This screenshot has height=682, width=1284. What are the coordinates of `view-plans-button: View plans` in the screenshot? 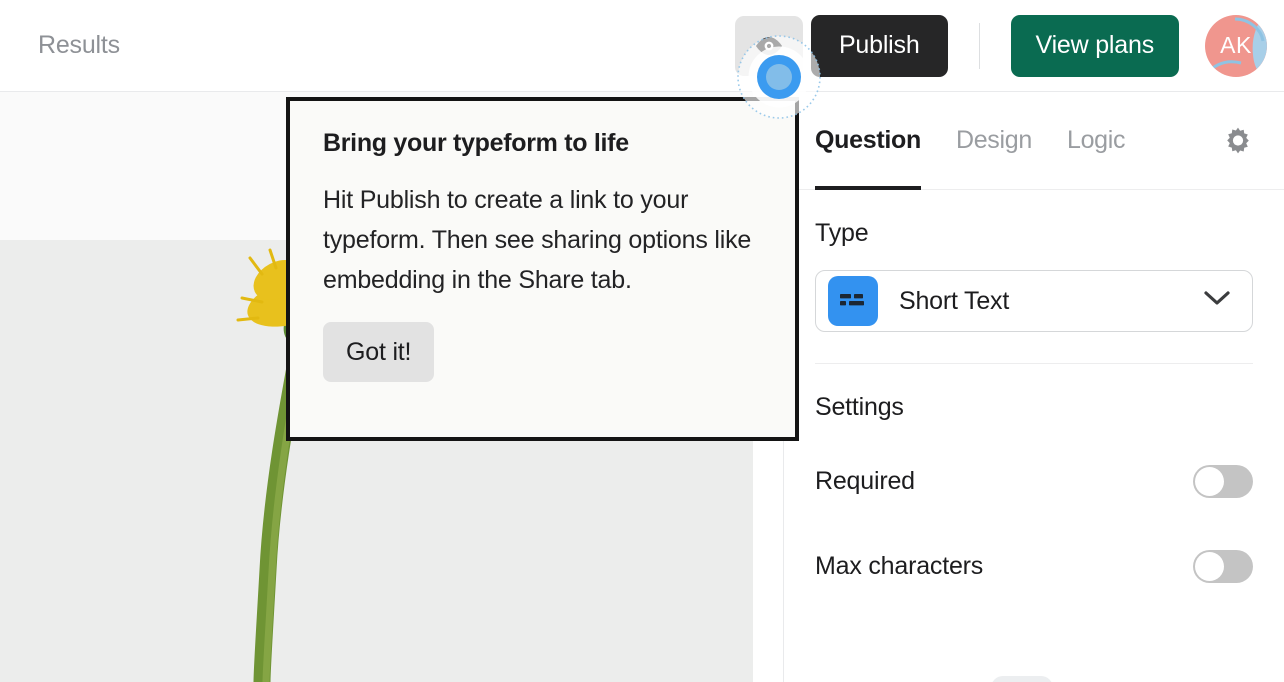 It's located at (1094, 45).